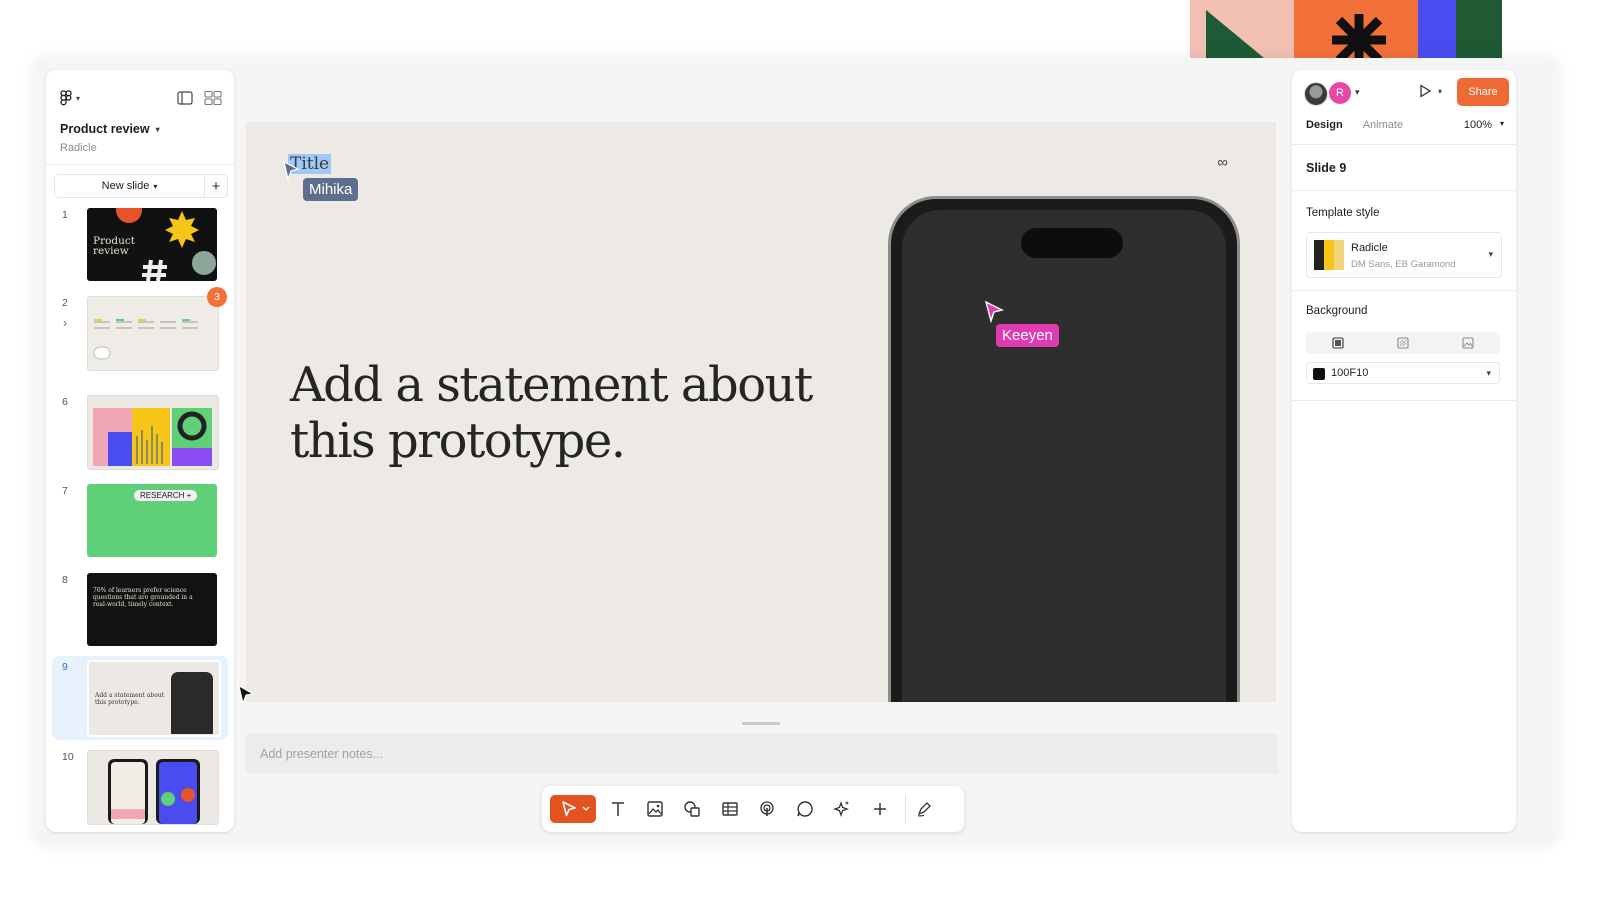  Describe the element at coordinates (1340, 93) in the screenshot. I see `avatar: R` at that location.